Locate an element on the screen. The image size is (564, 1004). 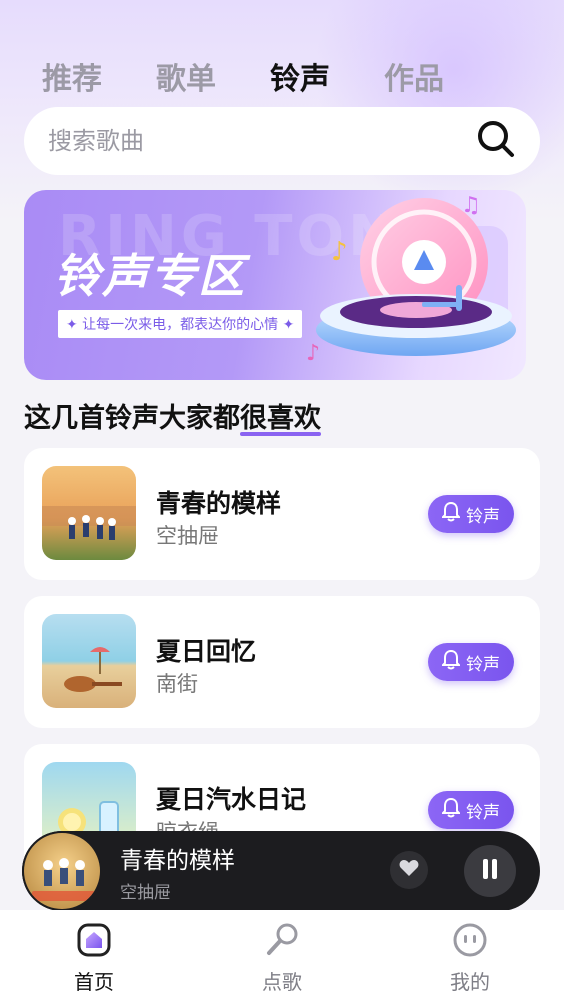
tab-works: 作品 is located at coordinates (414, 76).